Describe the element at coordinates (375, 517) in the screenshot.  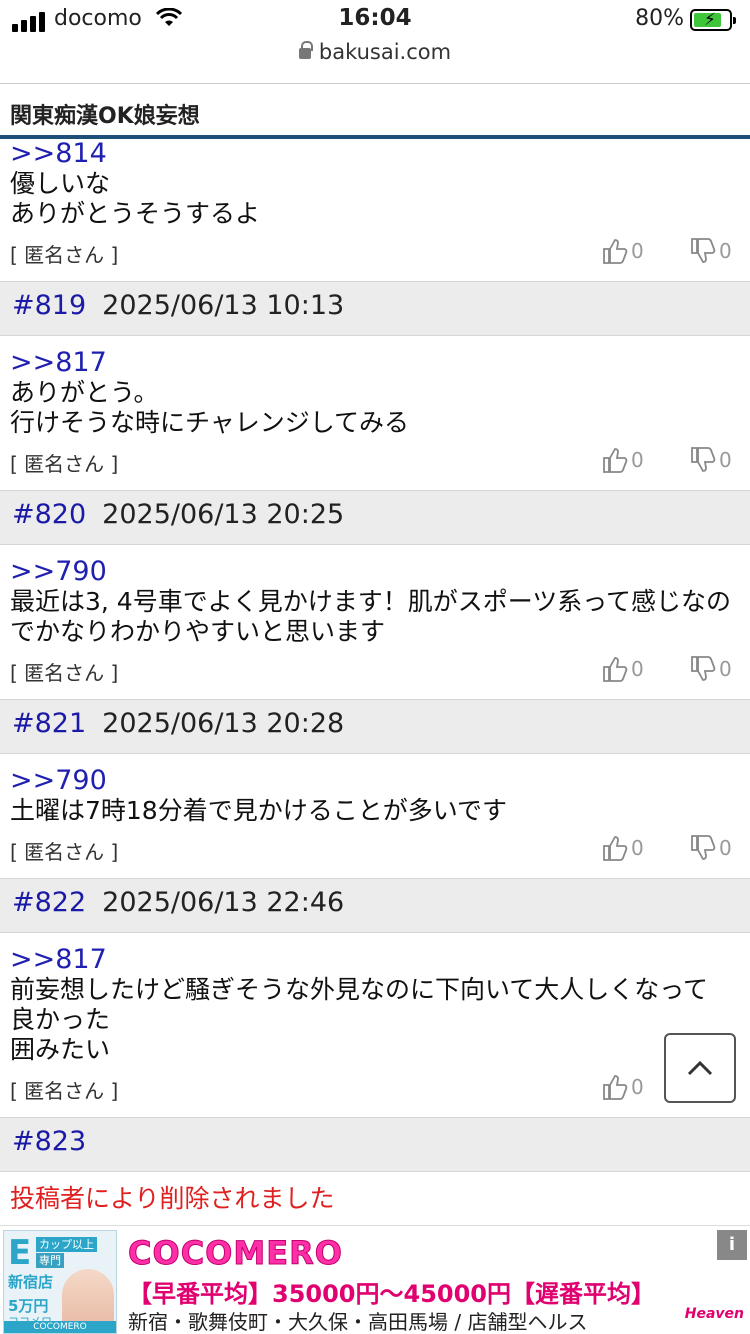
I see `post-header: #820 2025/06/13 20:25` at that location.